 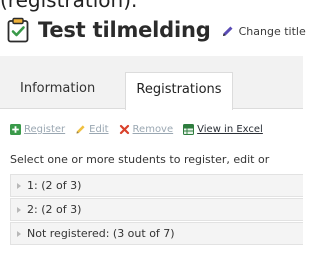 What do you see at coordinates (45, 129) in the screenshot?
I see `register-label: Register` at bounding box center [45, 129].